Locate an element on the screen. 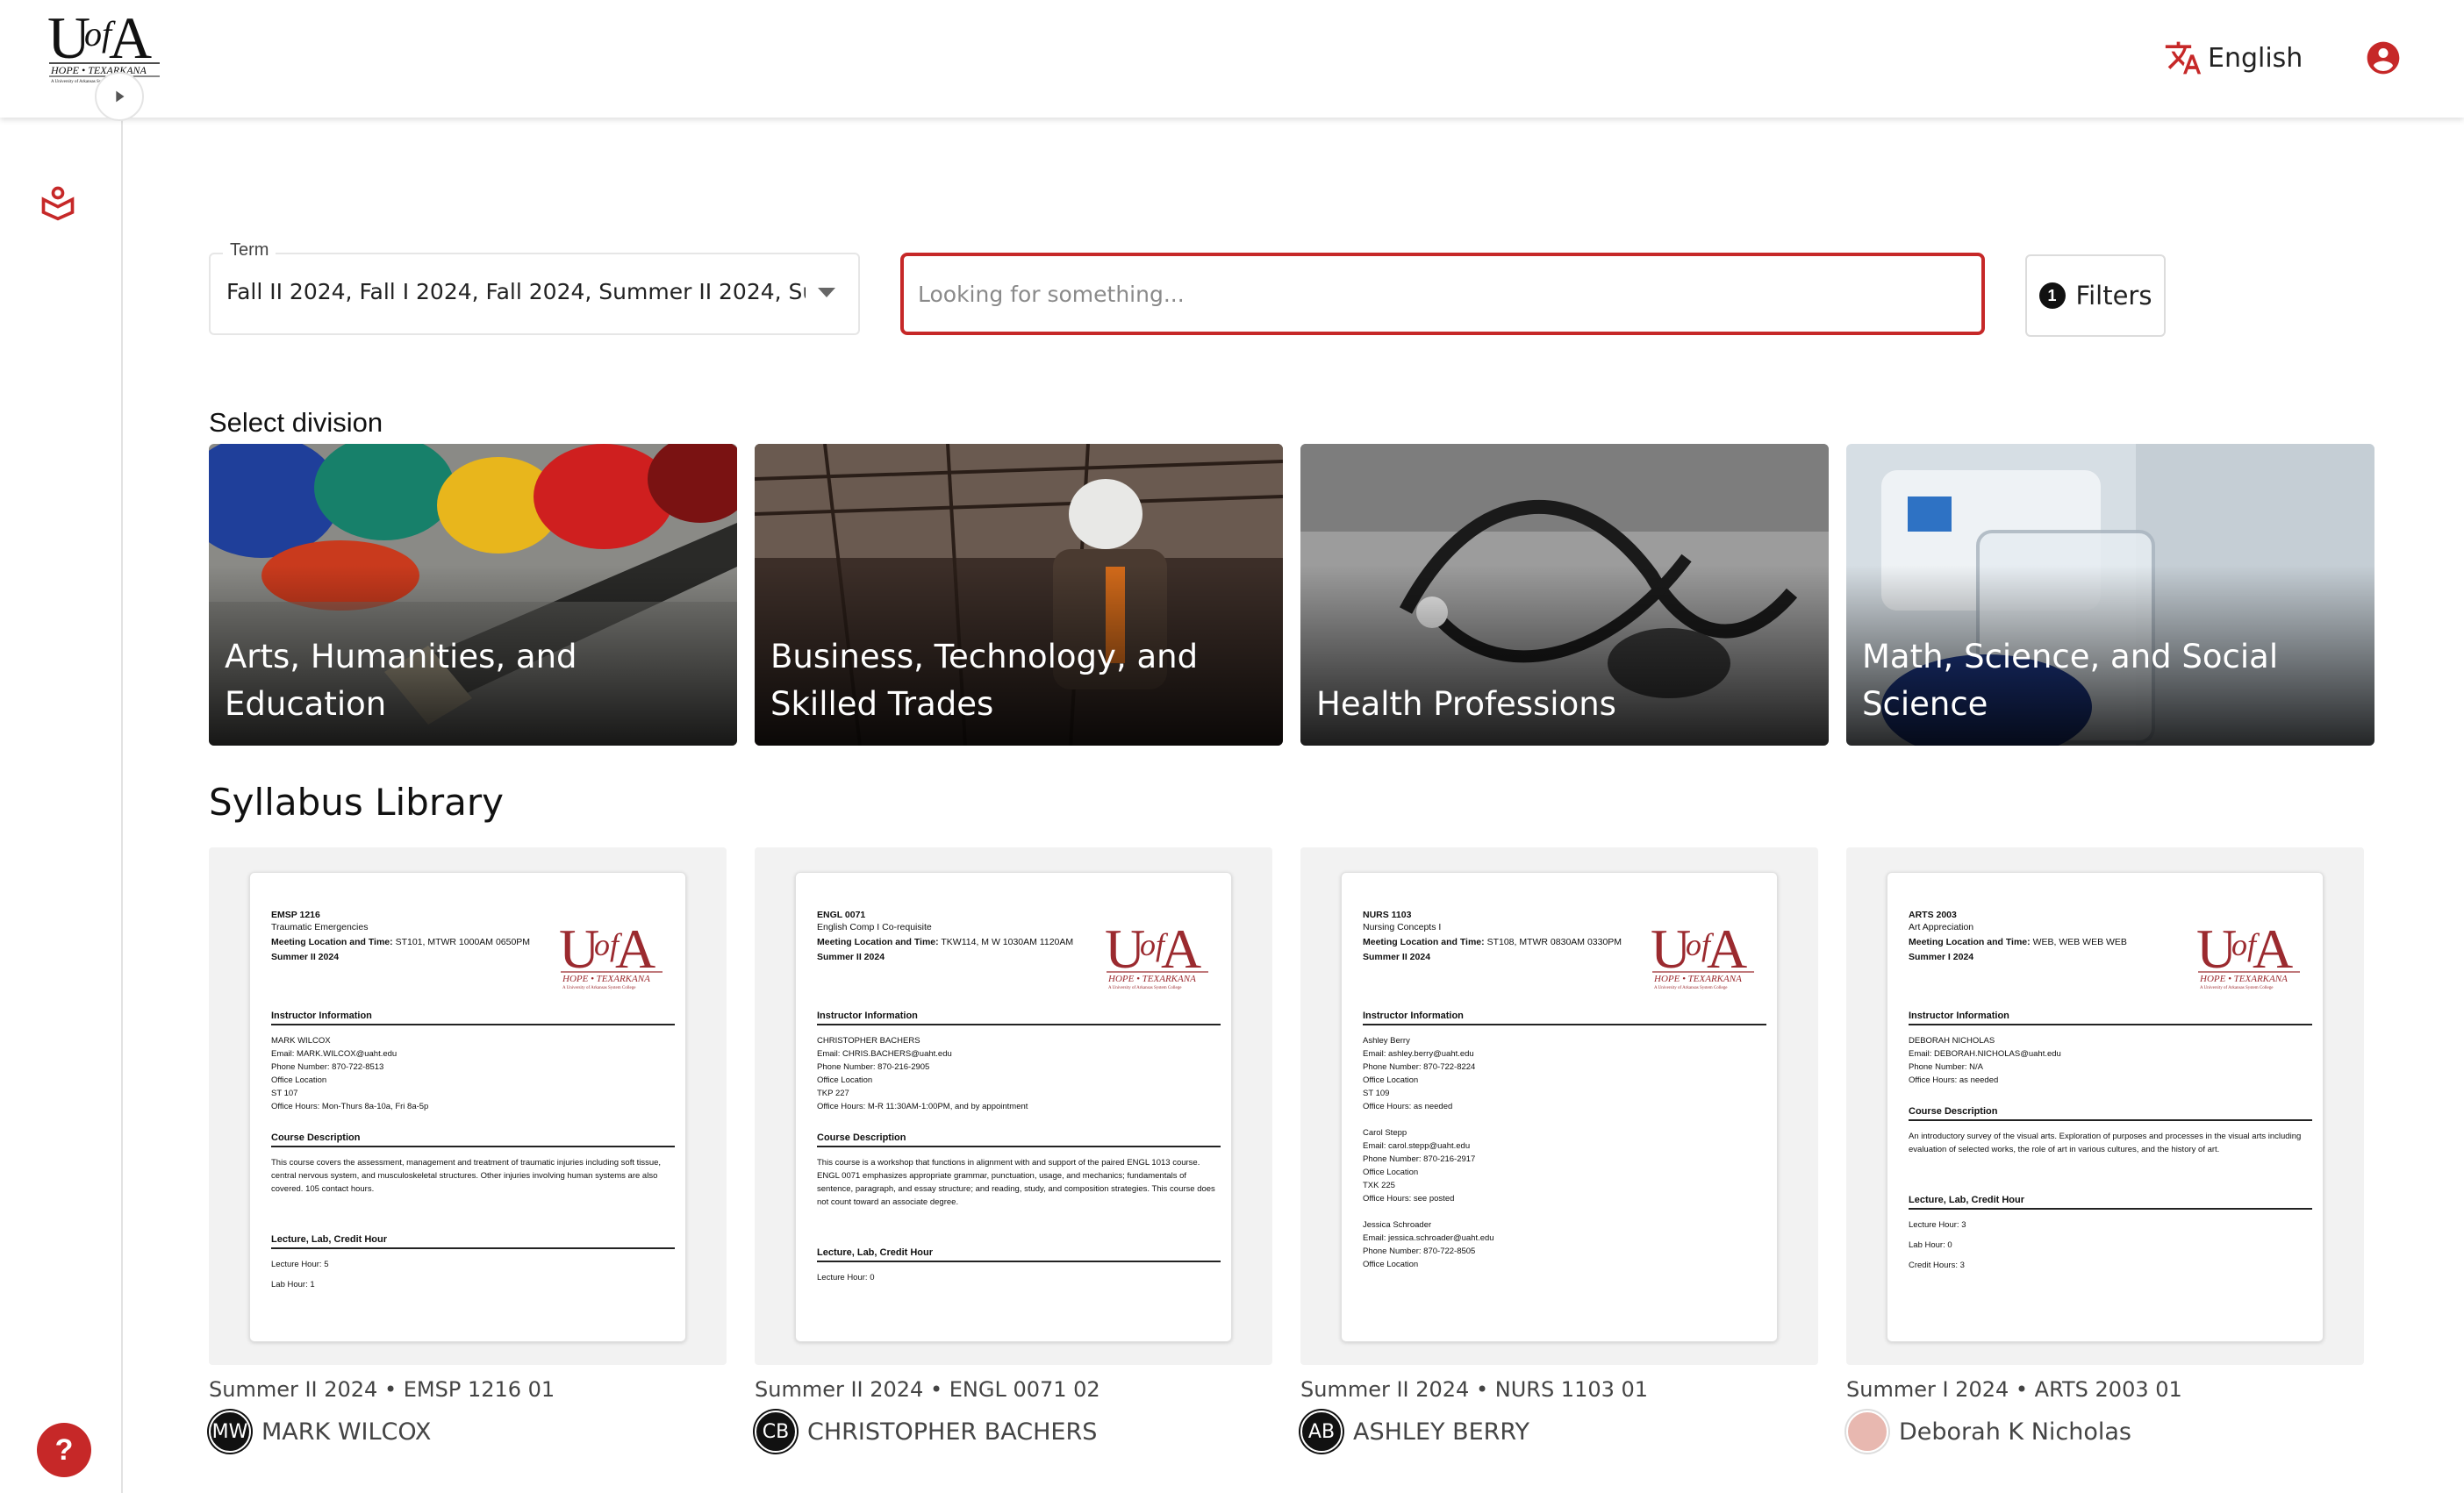 This screenshot has width=2464, height=1493. doc-hours-line: Lab Hour: 1 is located at coordinates (293, 1284).